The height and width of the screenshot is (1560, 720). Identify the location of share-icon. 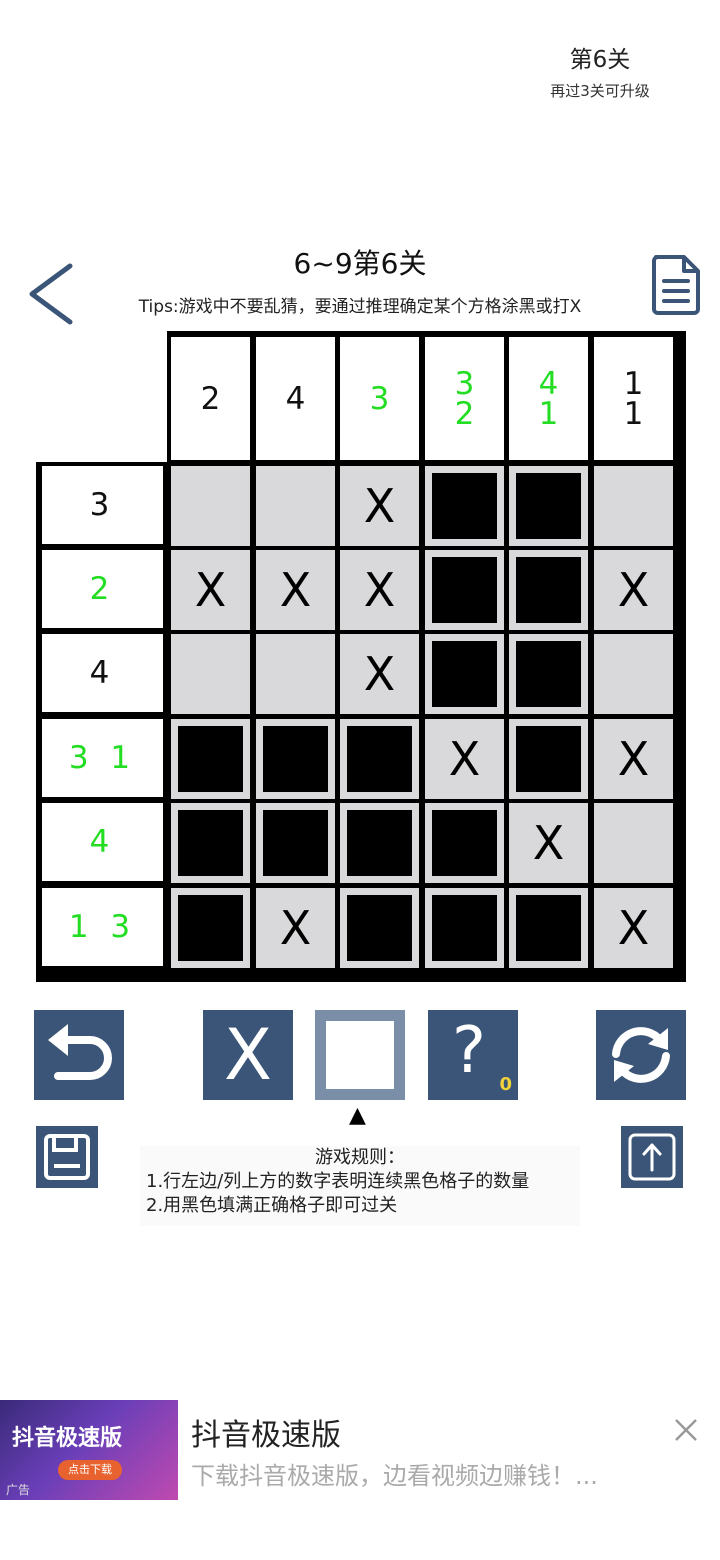
(652, 1157).